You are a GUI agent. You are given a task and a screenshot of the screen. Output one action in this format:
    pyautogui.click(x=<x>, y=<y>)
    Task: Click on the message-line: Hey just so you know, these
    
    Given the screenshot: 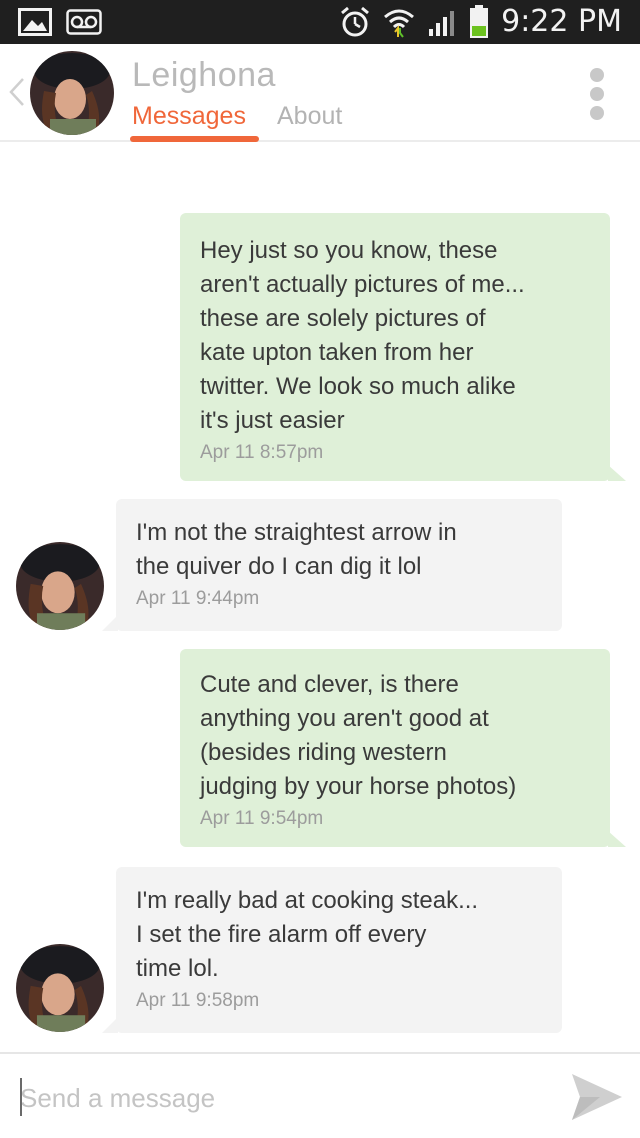 What is the action you would take?
    pyautogui.click(x=349, y=250)
    